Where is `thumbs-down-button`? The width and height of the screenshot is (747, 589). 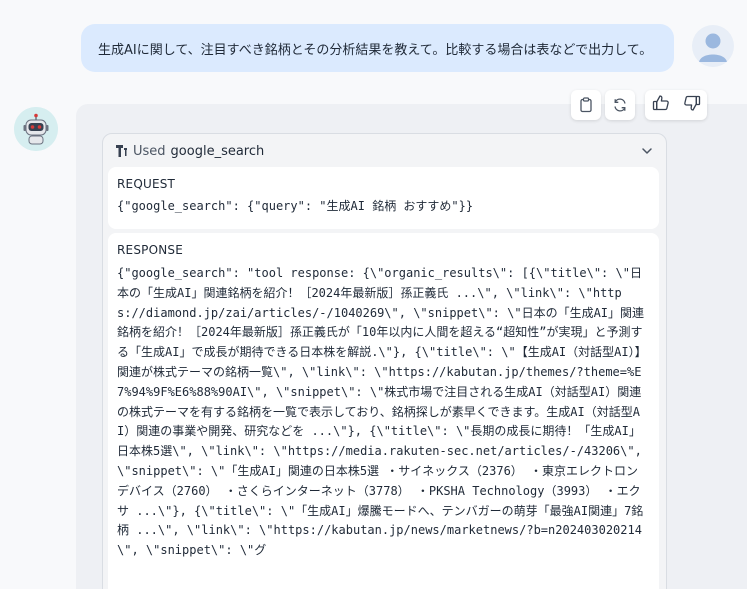
thumbs-down-button is located at coordinates (692, 105).